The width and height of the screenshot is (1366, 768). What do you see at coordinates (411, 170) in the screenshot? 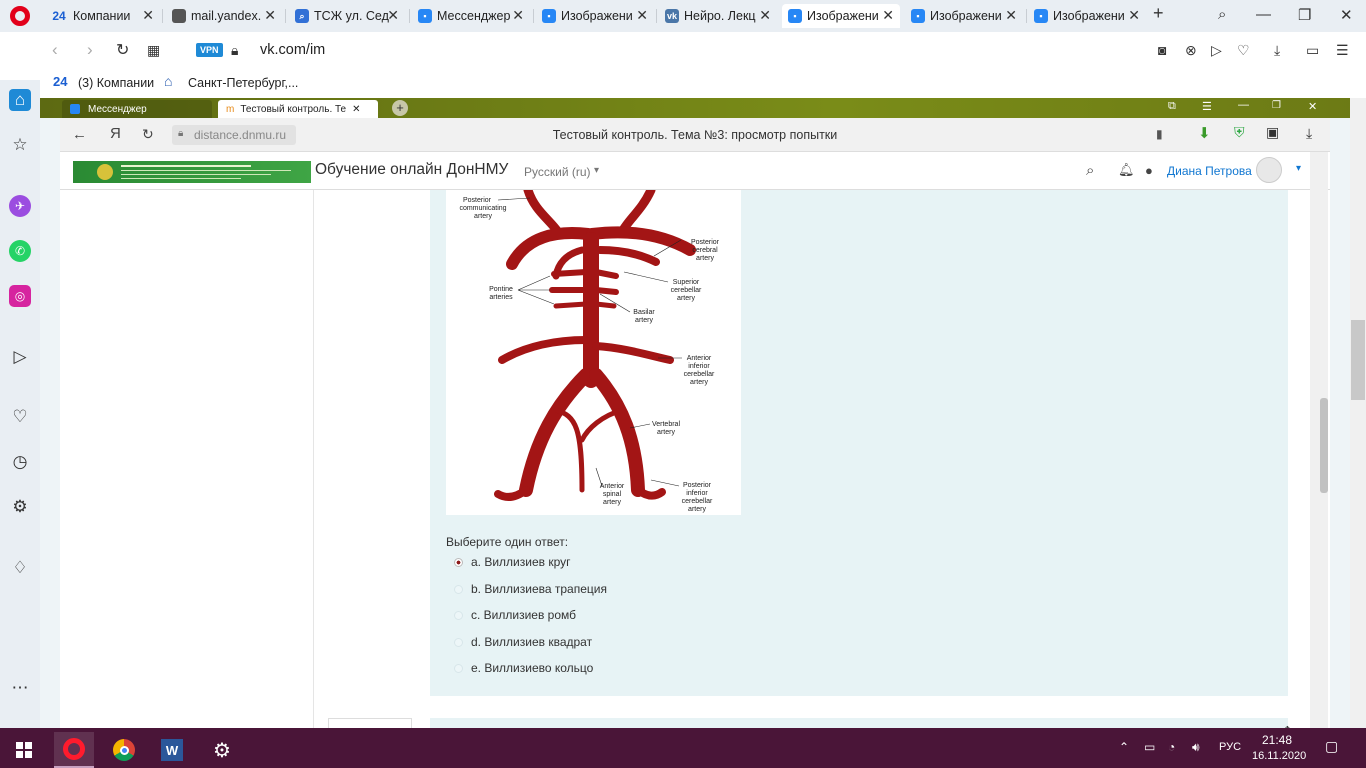
I see `site-title: Обучение онлайн ДонНМУ` at bounding box center [411, 170].